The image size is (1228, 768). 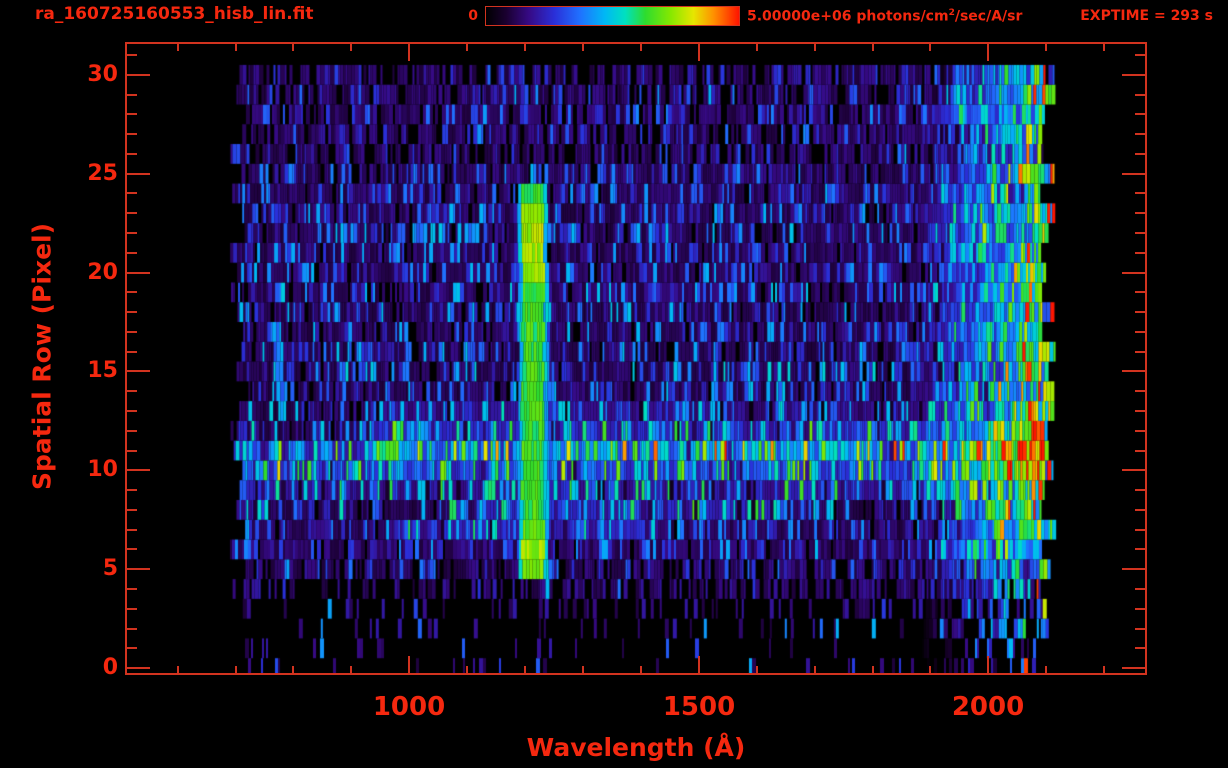 What do you see at coordinates (699, 707) in the screenshot?
I see `x-tick-label: 1500` at bounding box center [699, 707].